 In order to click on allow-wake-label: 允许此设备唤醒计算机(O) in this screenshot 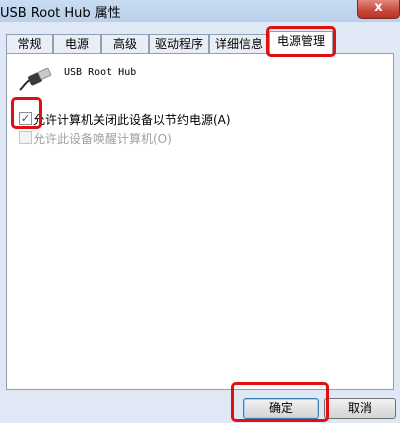, I will do `click(102, 139)`.